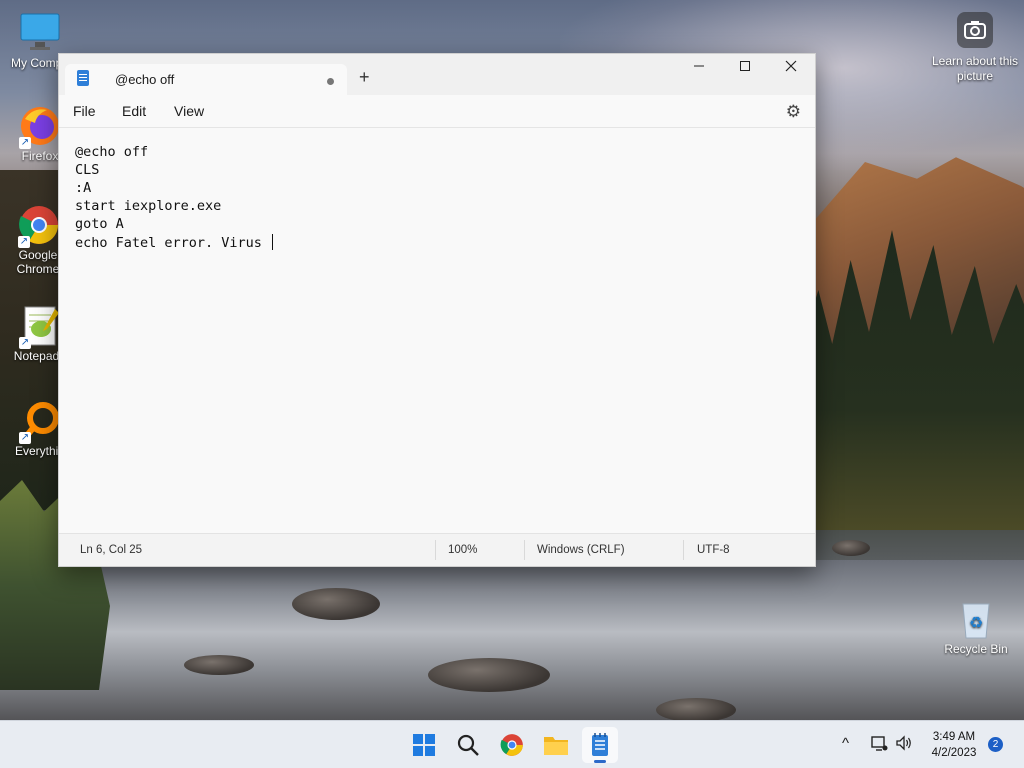  I want to click on clock-date: 4/2/2023, so click(954, 753).